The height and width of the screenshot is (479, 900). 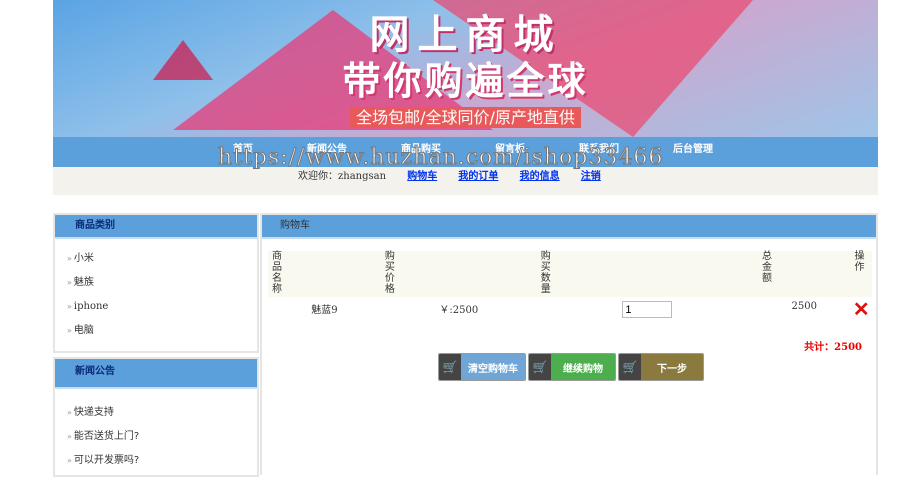 I want to click on category-item: » 小米, so click(x=162, y=259).